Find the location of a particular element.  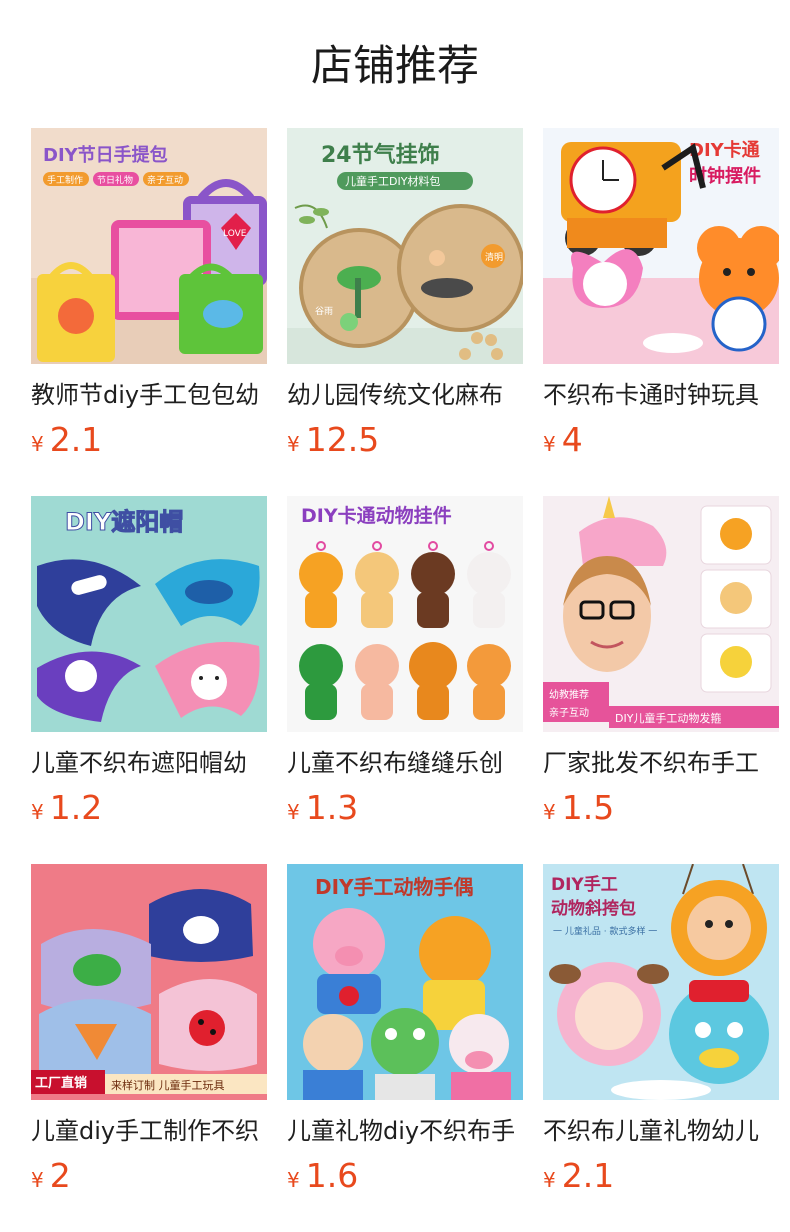

product-price: ¥4 is located at coordinates (661, 443).